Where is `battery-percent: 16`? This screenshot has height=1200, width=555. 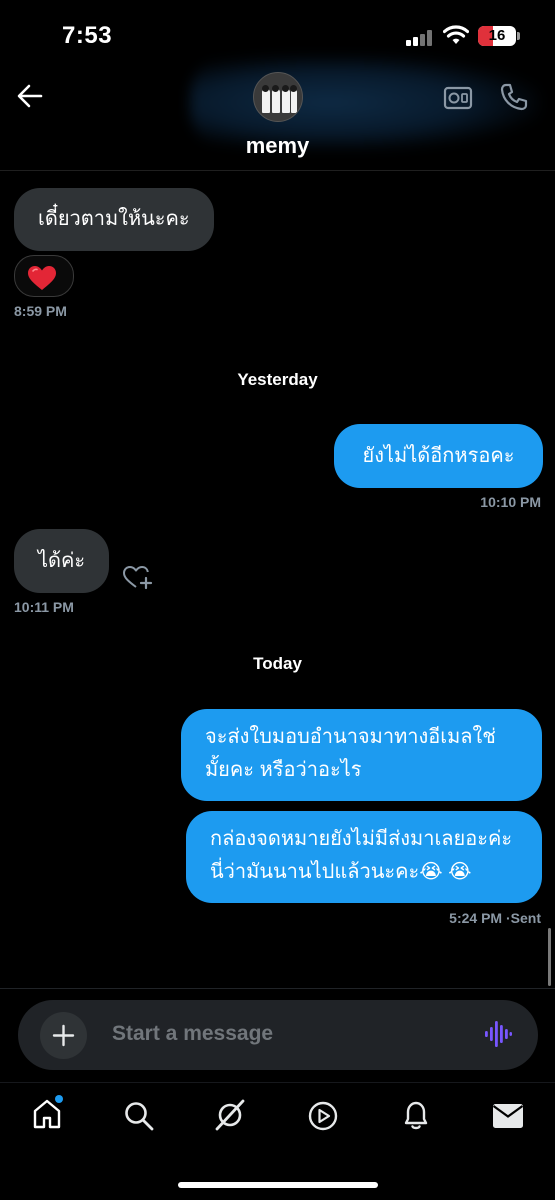 battery-percent: 16 is located at coordinates (497, 35).